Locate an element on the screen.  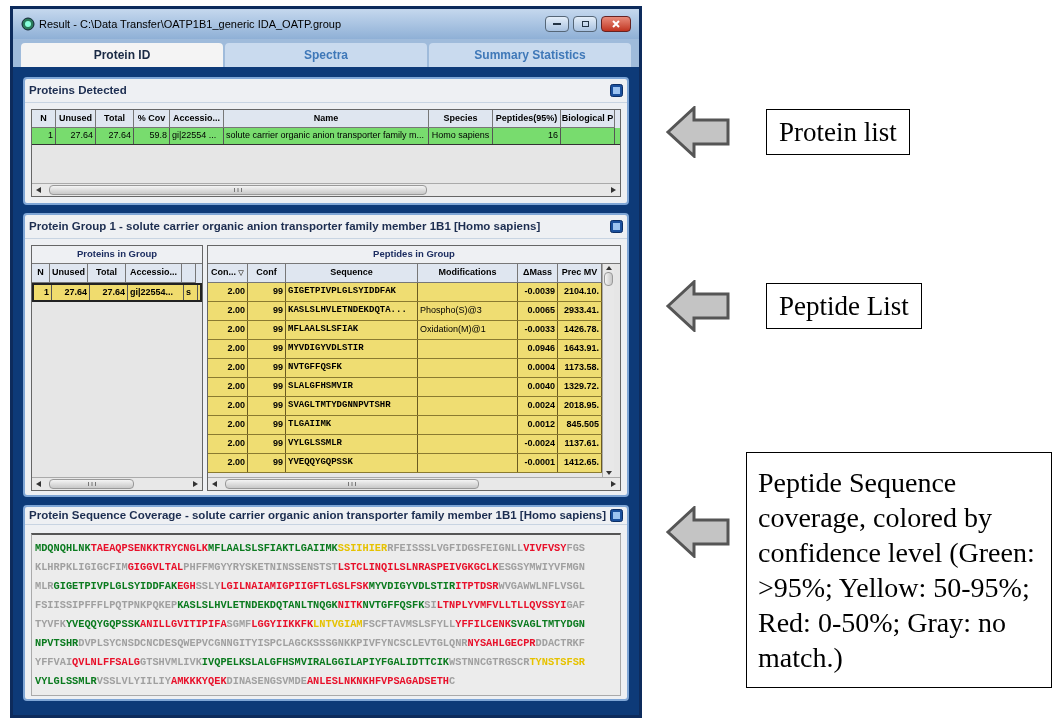
table-cell: 1 is located at coordinates (43, 292).